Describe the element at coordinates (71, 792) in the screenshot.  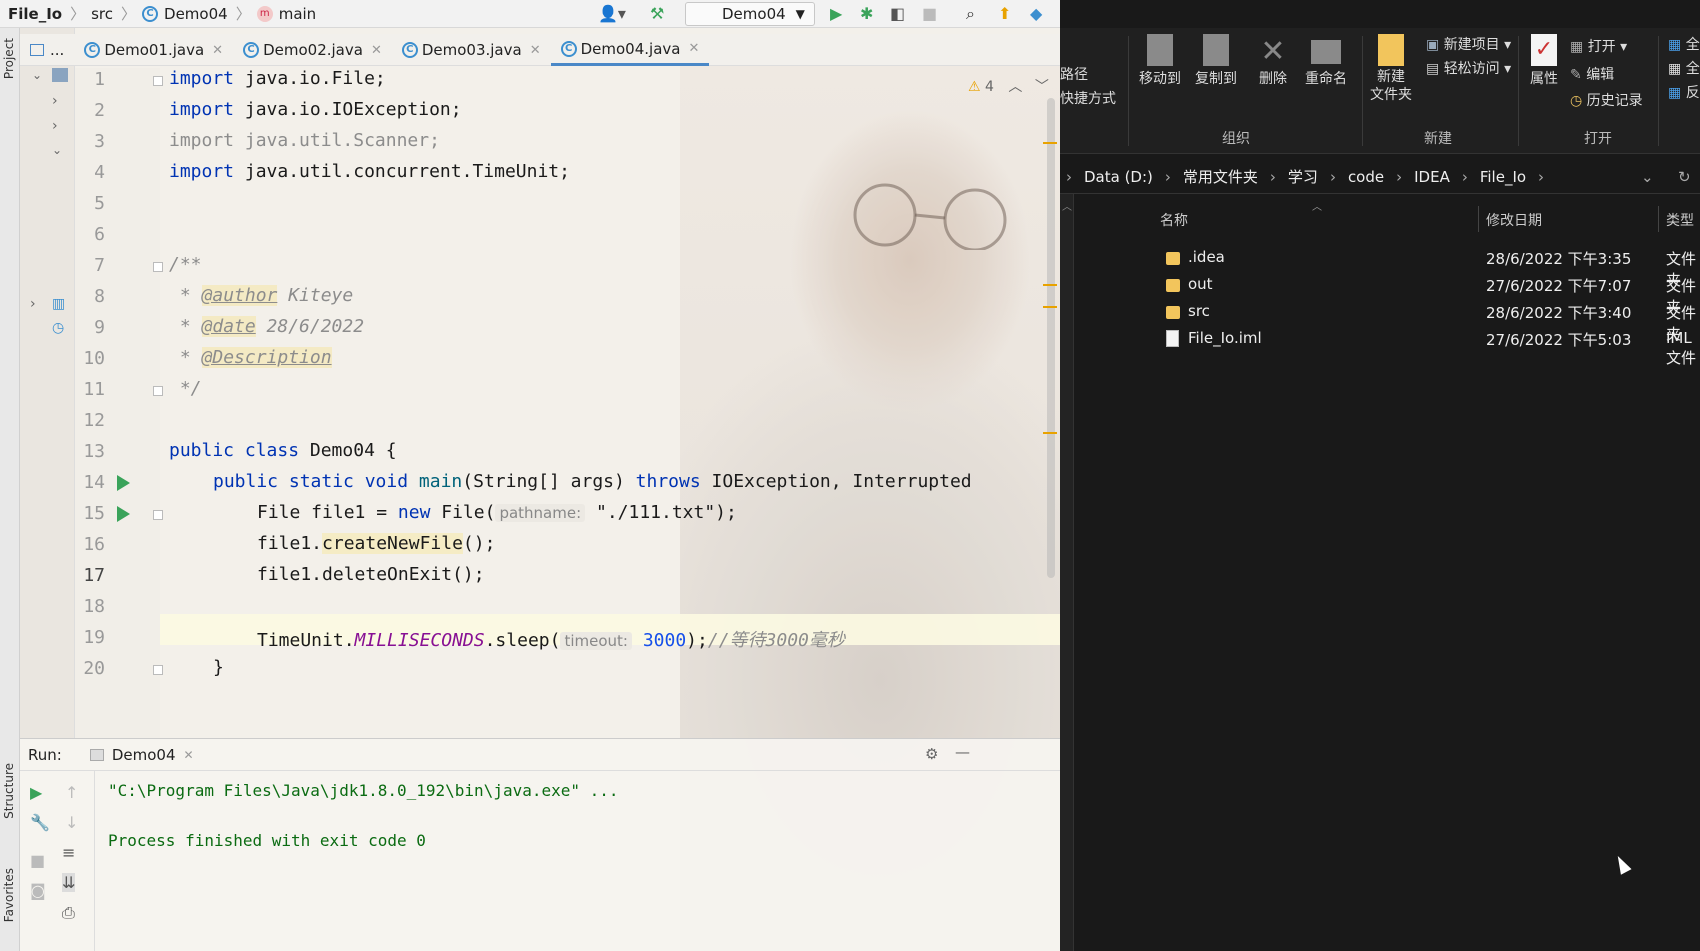
I see `arrow-up-icon: ↑` at that location.